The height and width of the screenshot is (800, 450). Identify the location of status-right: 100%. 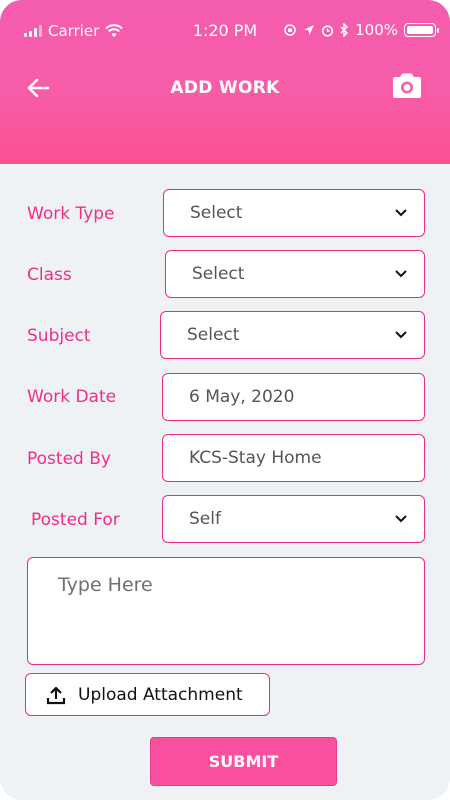
(361, 30).